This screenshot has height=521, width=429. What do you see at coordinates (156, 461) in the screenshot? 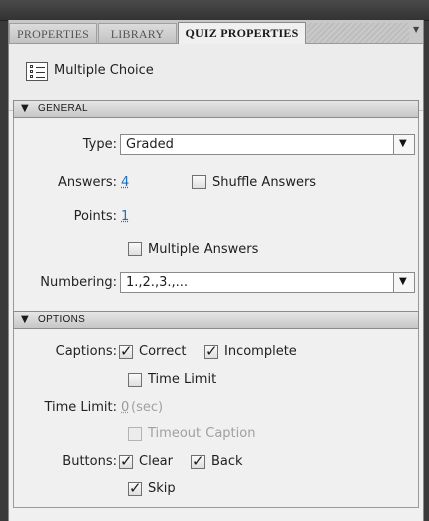
I see `clear-label: Clear` at bounding box center [156, 461].